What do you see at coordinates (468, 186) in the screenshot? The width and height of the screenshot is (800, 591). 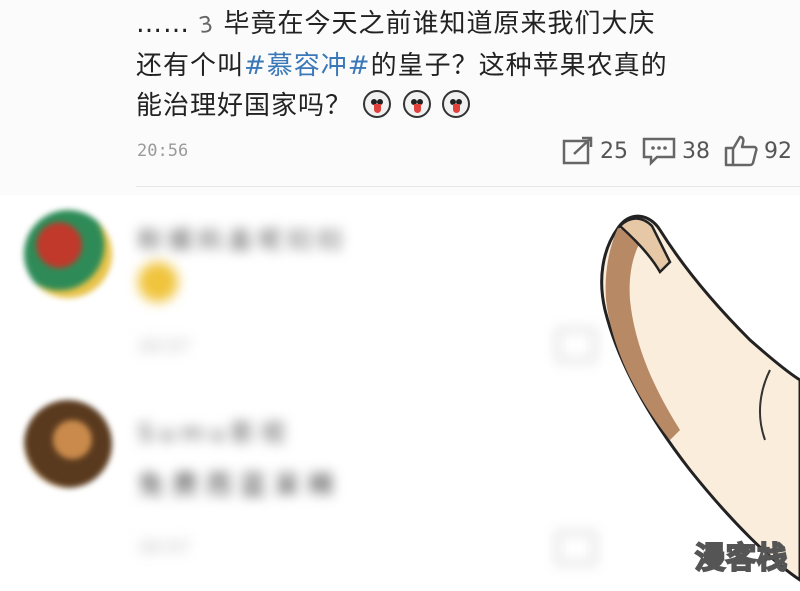 I see `divider` at bounding box center [468, 186].